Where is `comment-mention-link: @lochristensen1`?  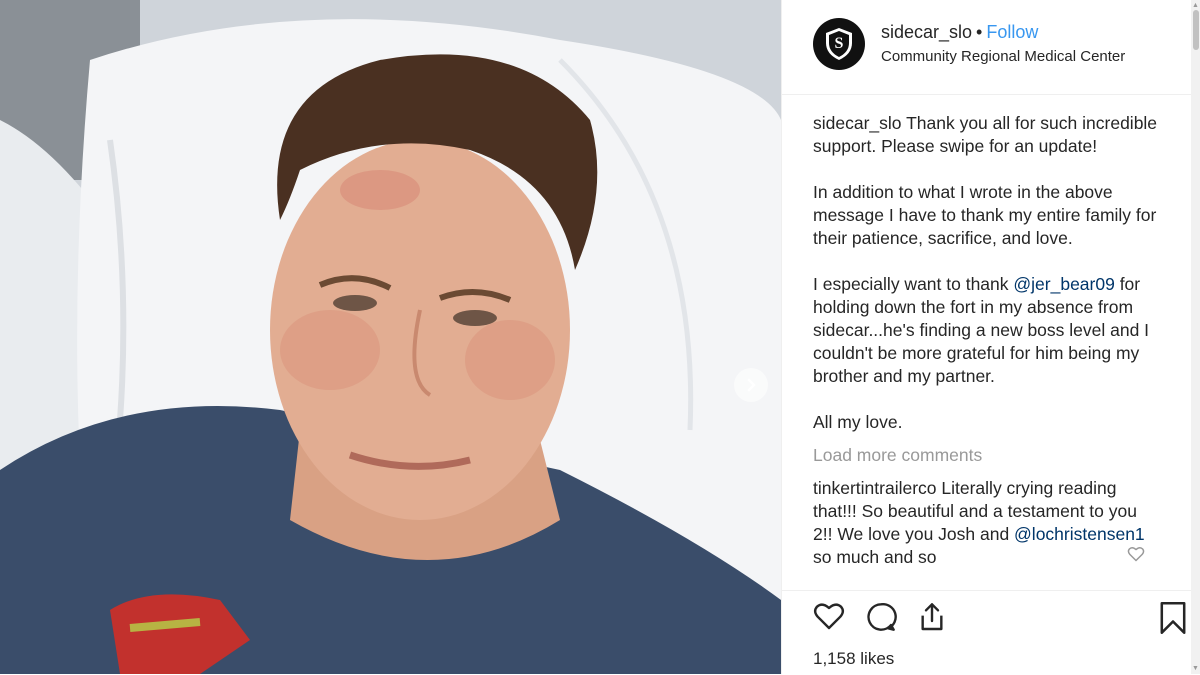 comment-mention-link: @lochristensen1 is located at coordinates (1079, 534).